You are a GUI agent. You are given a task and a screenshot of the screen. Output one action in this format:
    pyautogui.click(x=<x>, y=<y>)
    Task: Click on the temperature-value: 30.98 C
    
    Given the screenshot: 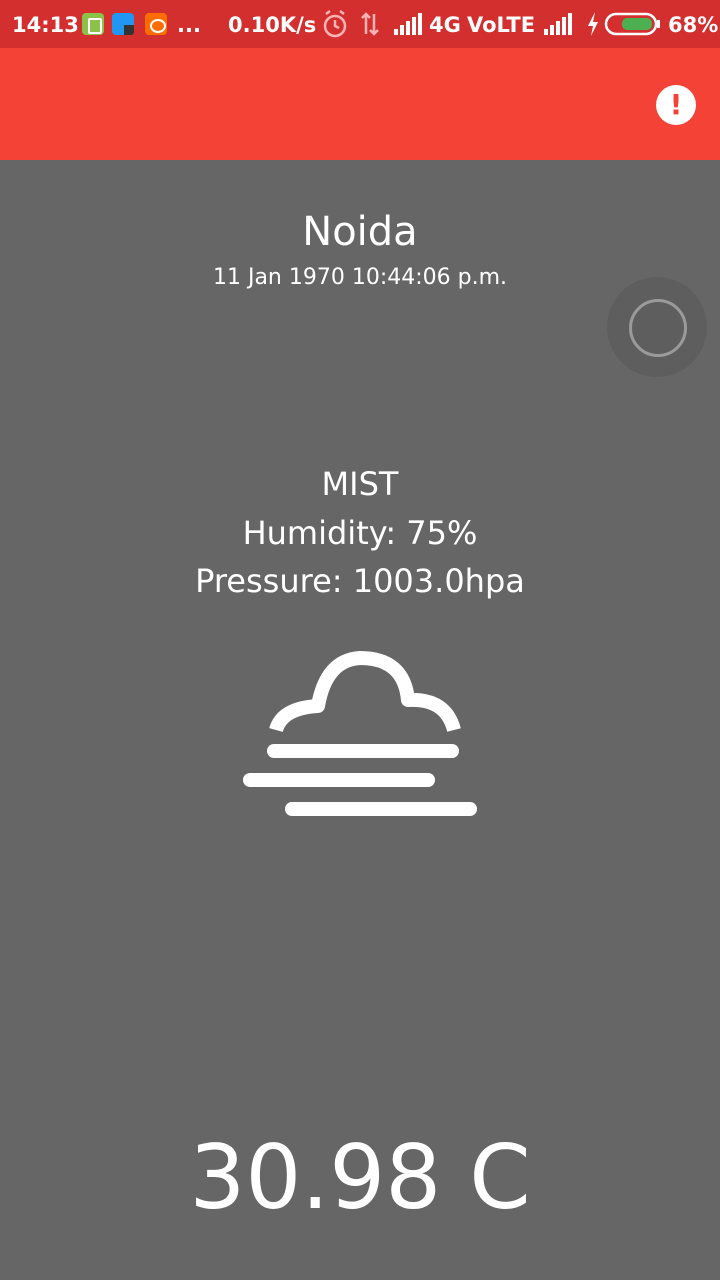 What is the action you would take?
    pyautogui.click(x=360, y=1177)
    